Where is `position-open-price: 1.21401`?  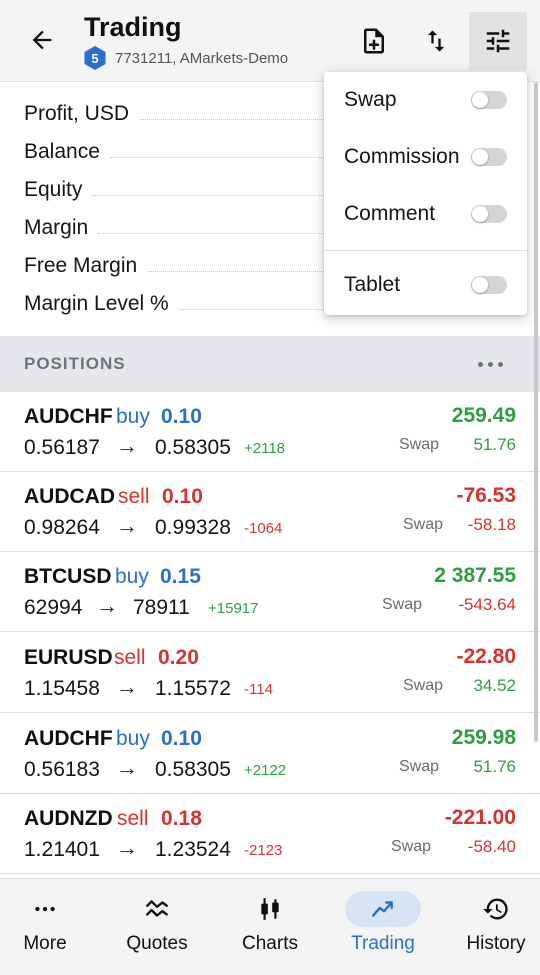
position-open-price: 1.21401 is located at coordinates (62, 849).